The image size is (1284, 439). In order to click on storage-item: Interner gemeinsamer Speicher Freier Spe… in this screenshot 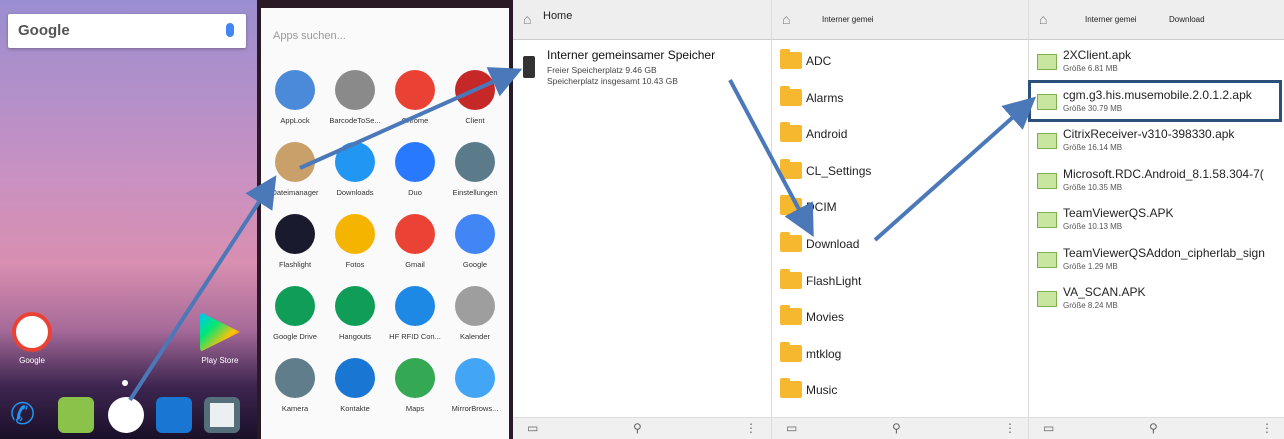, I will do `click(642, 69)`.